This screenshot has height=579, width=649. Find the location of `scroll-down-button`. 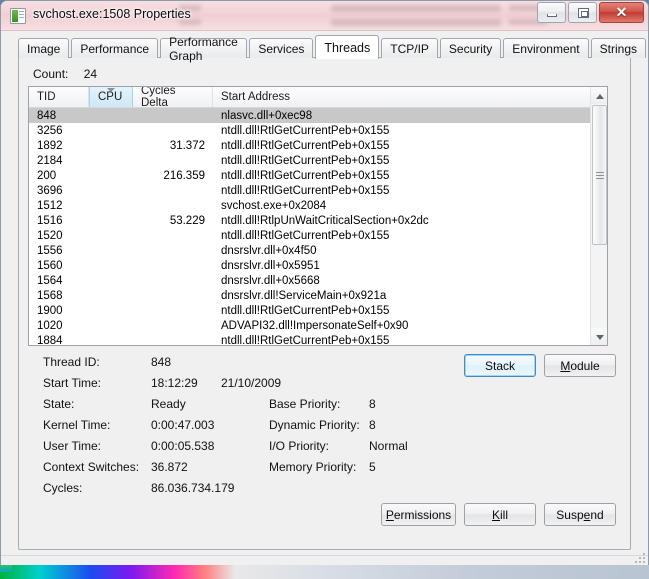

scroll-down-button is located at coordinates (599, 336).